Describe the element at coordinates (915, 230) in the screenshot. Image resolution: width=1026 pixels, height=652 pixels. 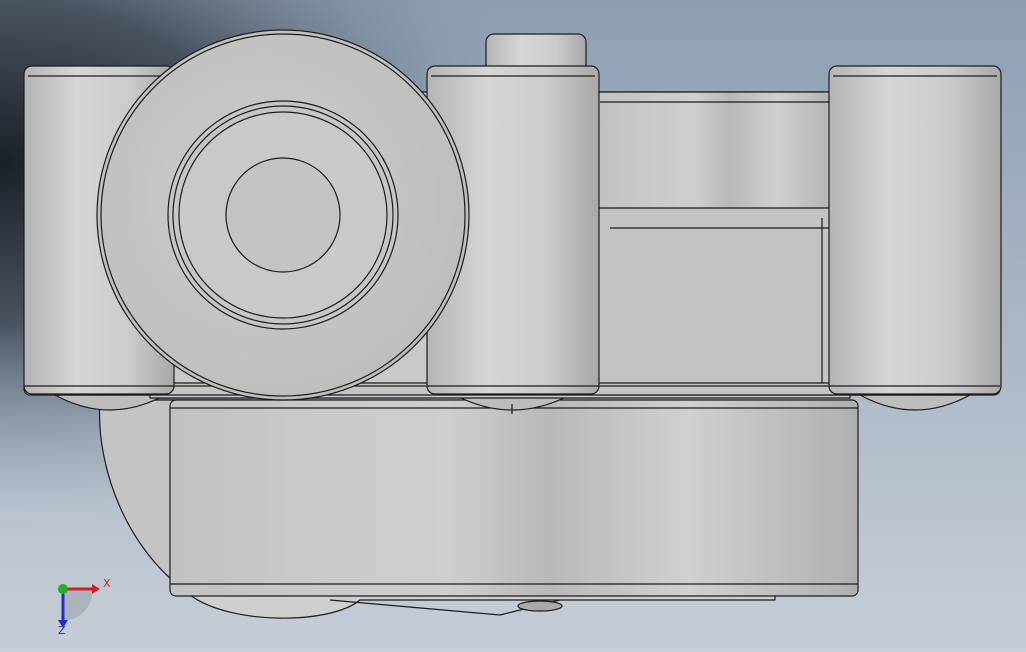
I see `part-boss-right` at that location.